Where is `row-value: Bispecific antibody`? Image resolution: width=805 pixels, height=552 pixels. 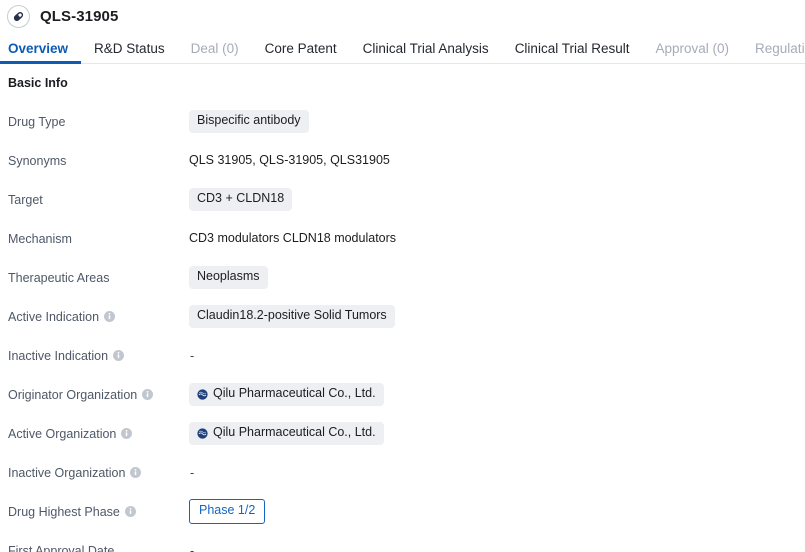 row-value: Bispecific antibody is located at coordinates (249, 121).